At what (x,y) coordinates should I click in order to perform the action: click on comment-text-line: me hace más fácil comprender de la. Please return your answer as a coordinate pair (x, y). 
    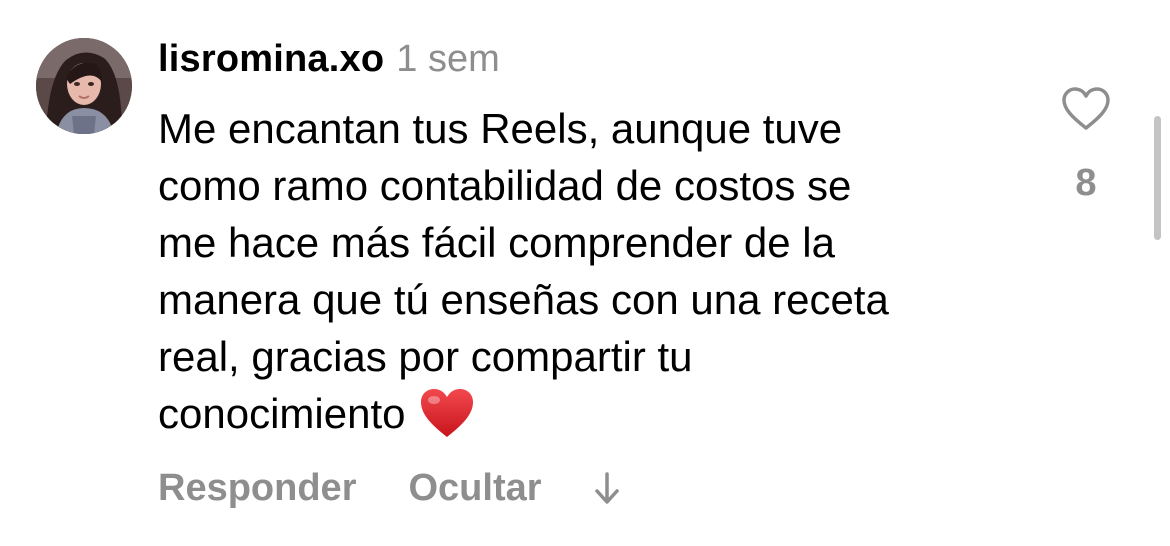
    Looking at the image, I should click on (496, 242).